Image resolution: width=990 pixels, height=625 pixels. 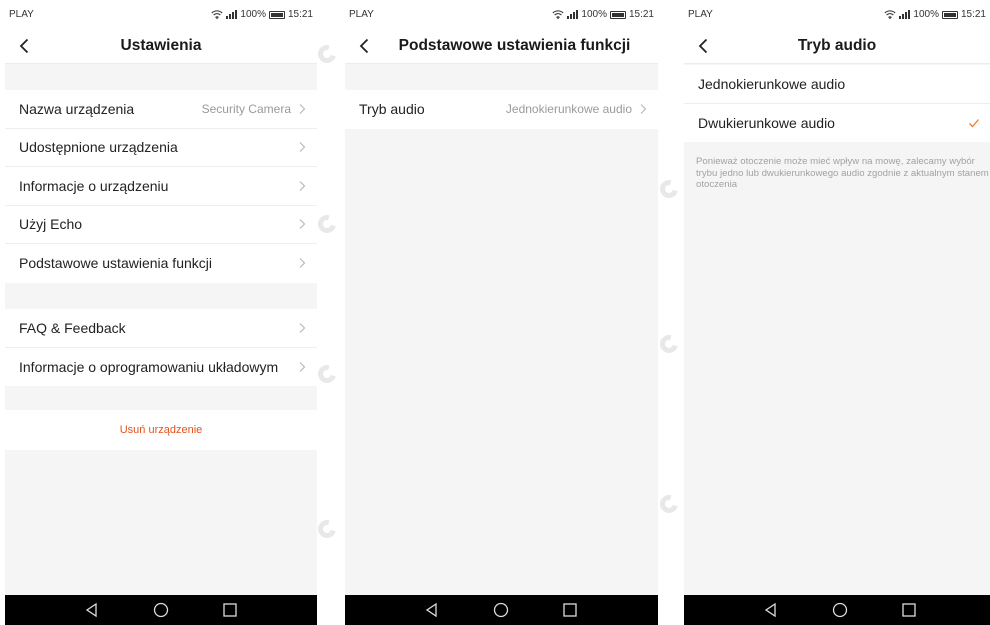 I want to click on row-label: Użyj Echo, so click(x=51, y=224).